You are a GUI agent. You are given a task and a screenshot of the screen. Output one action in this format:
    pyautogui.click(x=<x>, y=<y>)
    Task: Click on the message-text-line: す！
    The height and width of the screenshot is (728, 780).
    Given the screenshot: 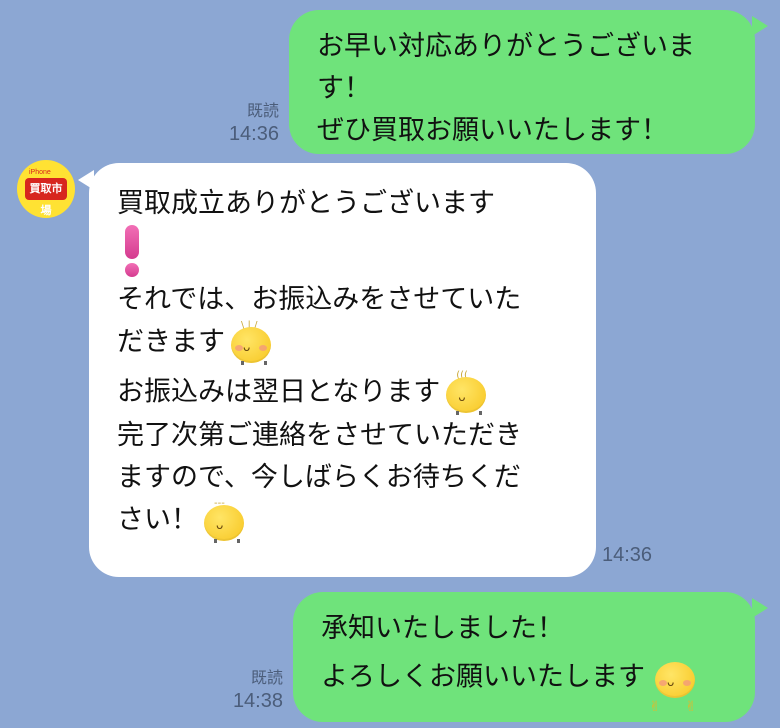 What is the action you would take?
    pyautogui.click(x=344, y=88)
    